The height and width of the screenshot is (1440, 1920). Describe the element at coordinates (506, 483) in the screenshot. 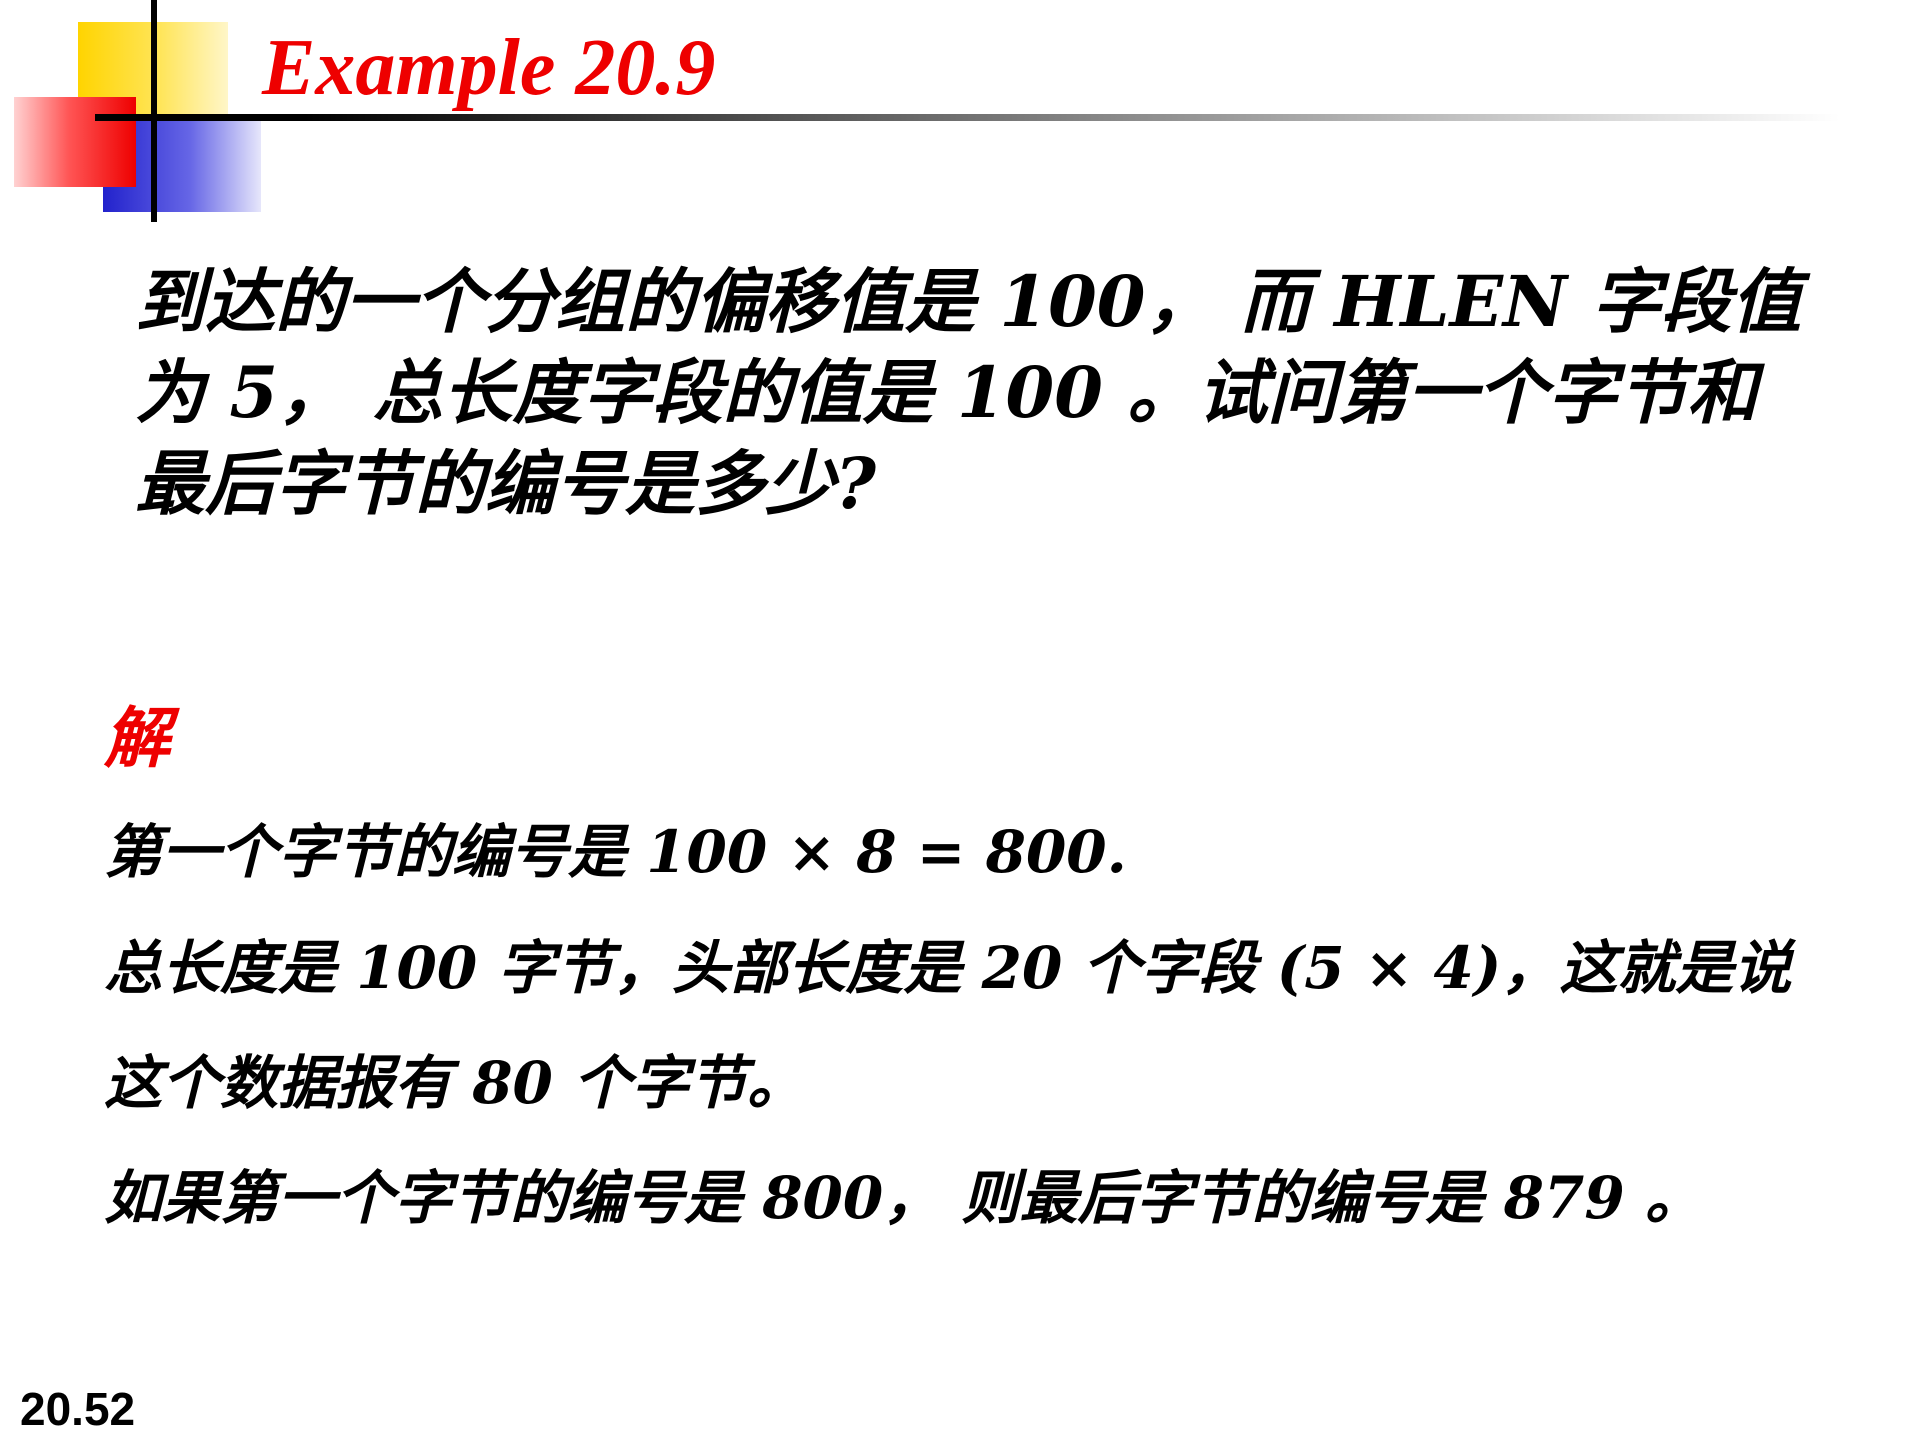

I see `question-line: 最后字节的编号是多少?` at that location.